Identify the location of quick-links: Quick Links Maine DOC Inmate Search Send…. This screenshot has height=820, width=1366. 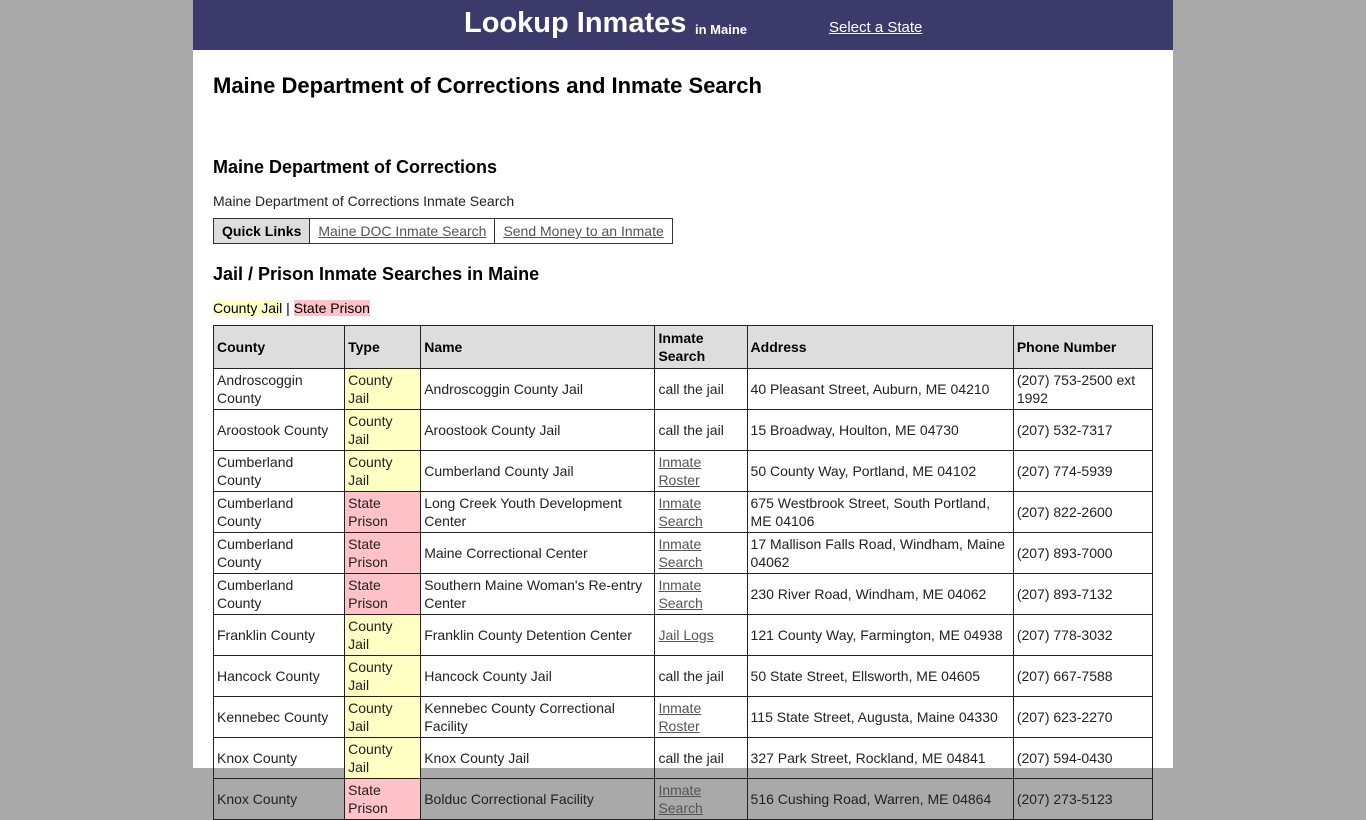
(442, 231).